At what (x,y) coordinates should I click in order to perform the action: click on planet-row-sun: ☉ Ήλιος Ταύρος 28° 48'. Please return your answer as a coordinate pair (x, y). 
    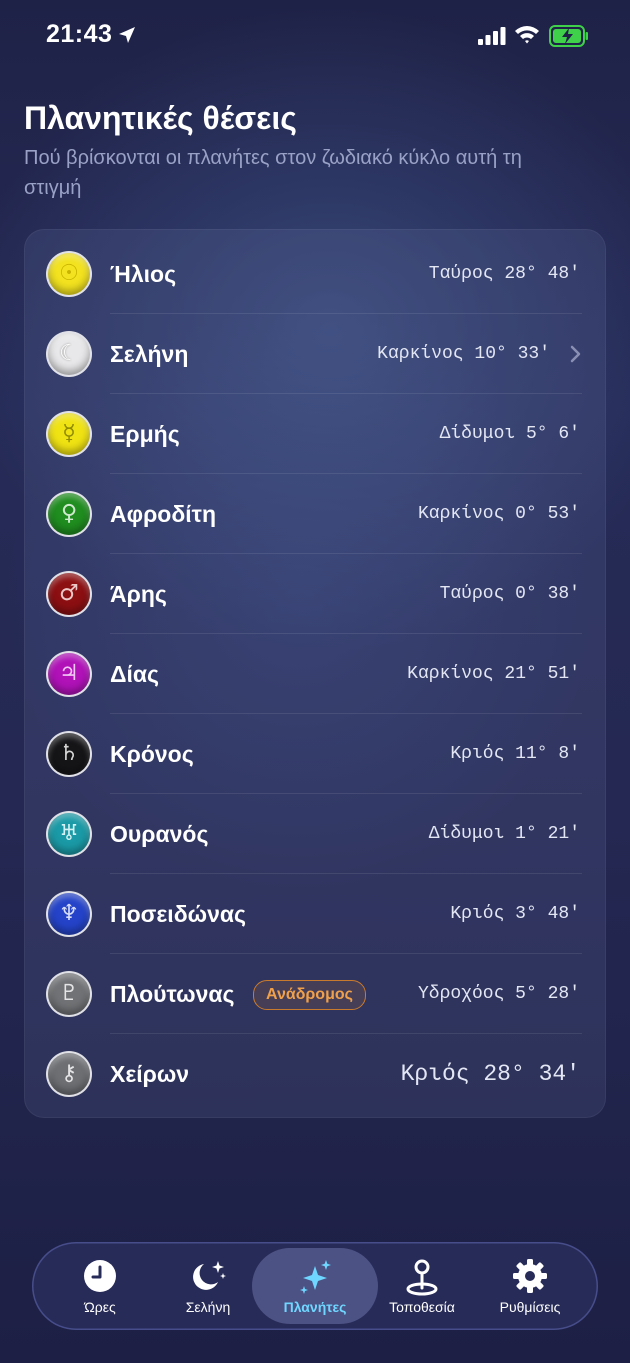
    Looking at the image, I should click on (315, 274).